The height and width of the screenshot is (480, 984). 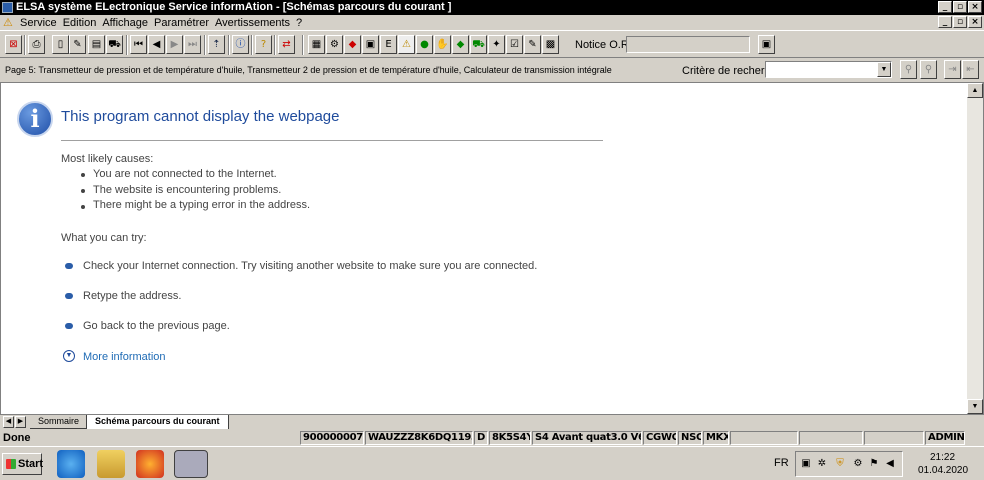 I want to click on tray-tool-icon: ▣, so click(x=806, y=464).